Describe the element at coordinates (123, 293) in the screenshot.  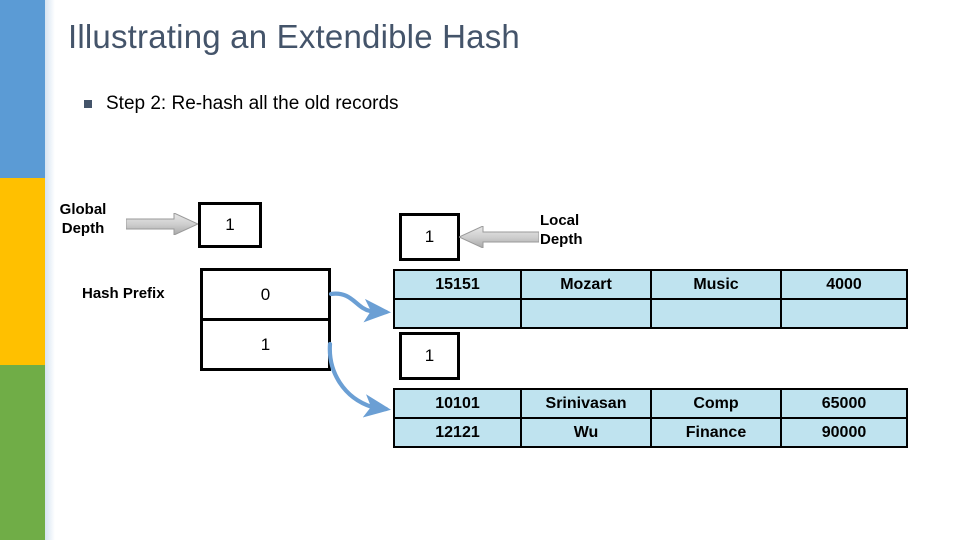
I see `hash-prefix-label: Hash Prefix` at that location.